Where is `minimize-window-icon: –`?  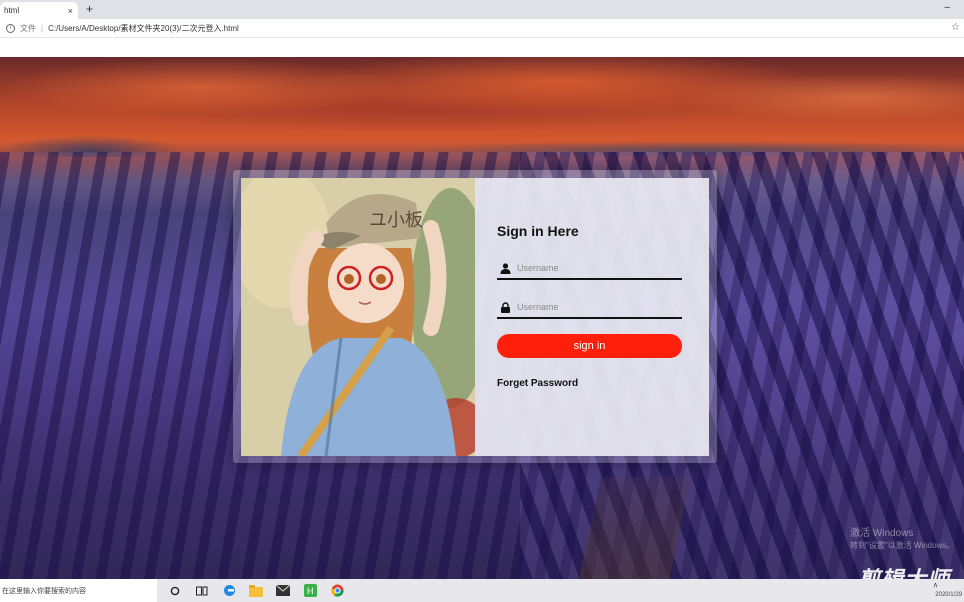 minimize-window-icon: – is located at coordinates (947, 7).